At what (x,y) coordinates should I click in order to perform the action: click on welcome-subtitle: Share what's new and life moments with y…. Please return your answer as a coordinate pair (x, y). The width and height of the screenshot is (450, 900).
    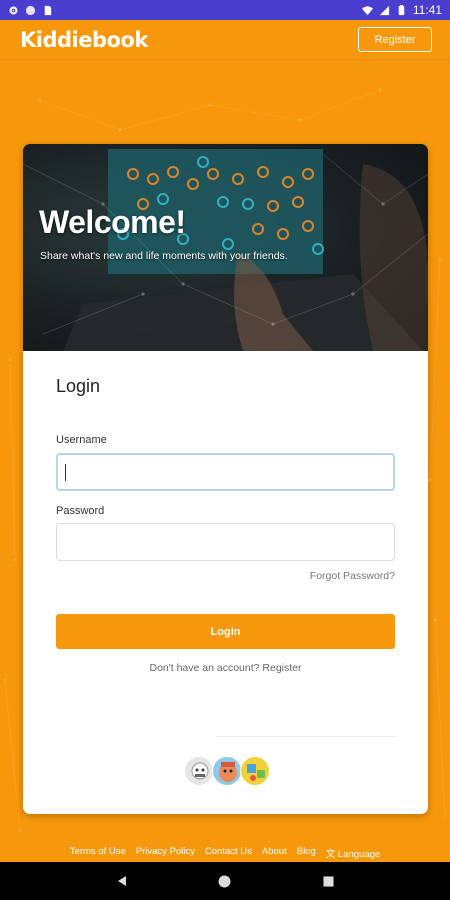
    Looking at the image, I should click on (164, 256).